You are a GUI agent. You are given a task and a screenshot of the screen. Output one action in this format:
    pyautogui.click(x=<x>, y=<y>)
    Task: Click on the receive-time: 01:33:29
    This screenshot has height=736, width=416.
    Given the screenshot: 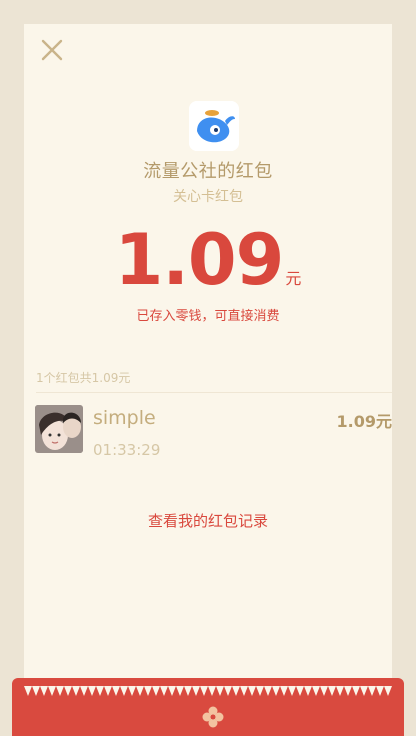 What is the action you would take?
    pyautogui.click(x=127, y=450)
    